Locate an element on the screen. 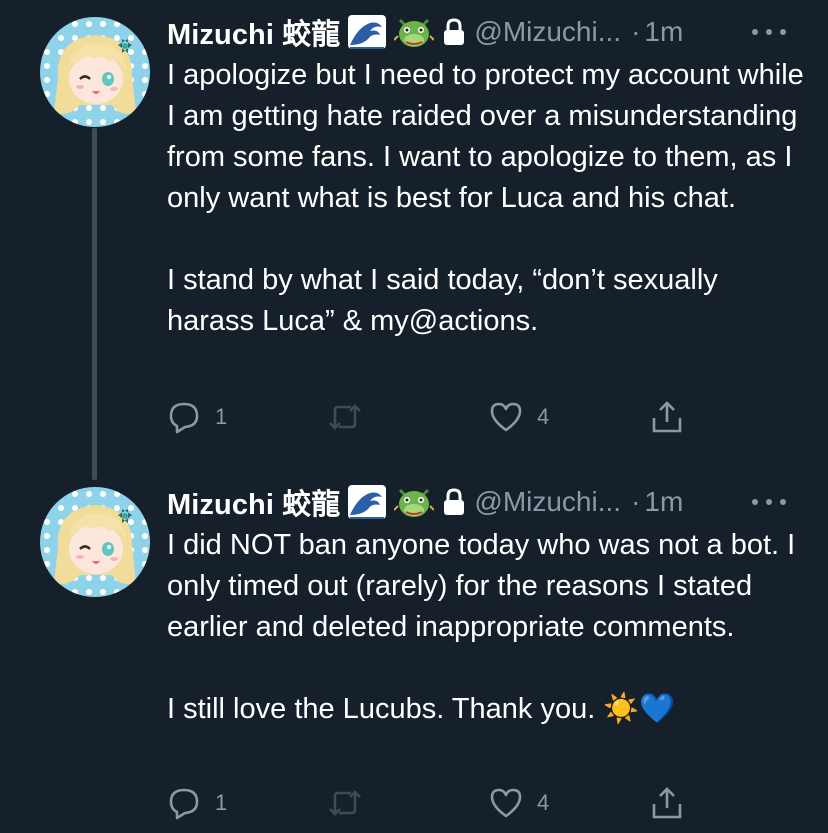  tweet-paragraph: I still love the Lucubs. Thank you. ☀️💙 is located at coordinates (421, 709).